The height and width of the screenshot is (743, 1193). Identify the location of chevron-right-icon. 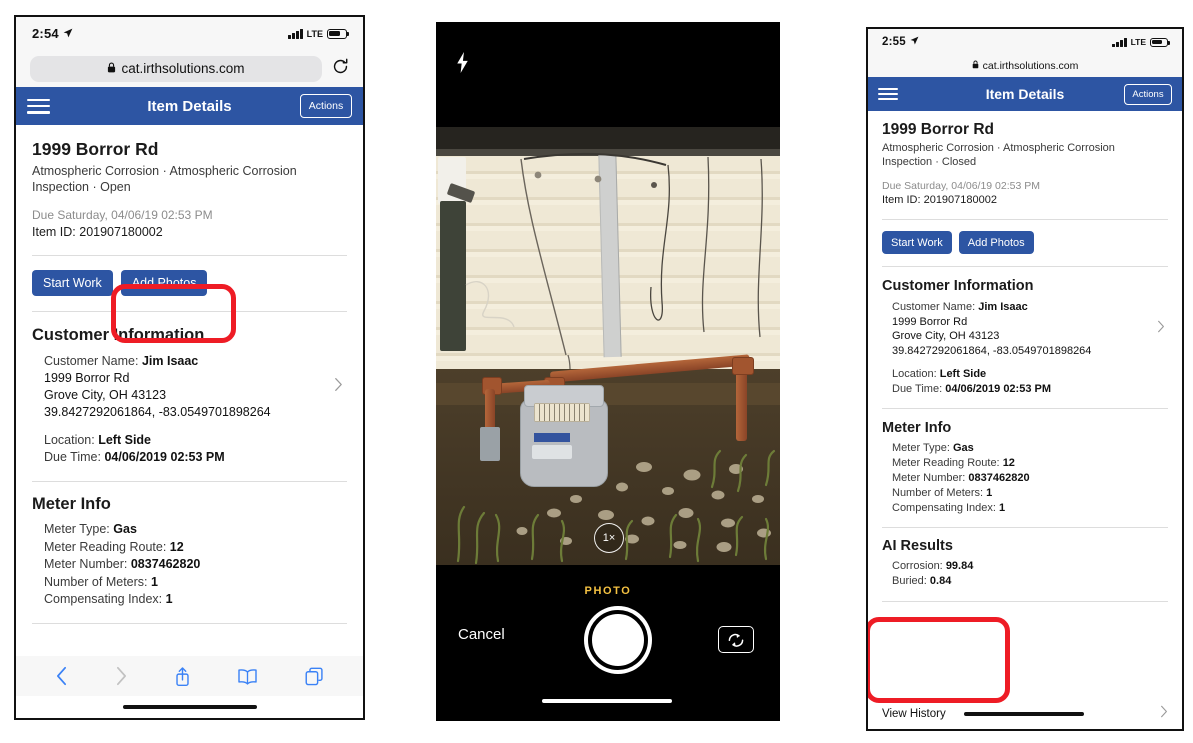
(1161, 329).